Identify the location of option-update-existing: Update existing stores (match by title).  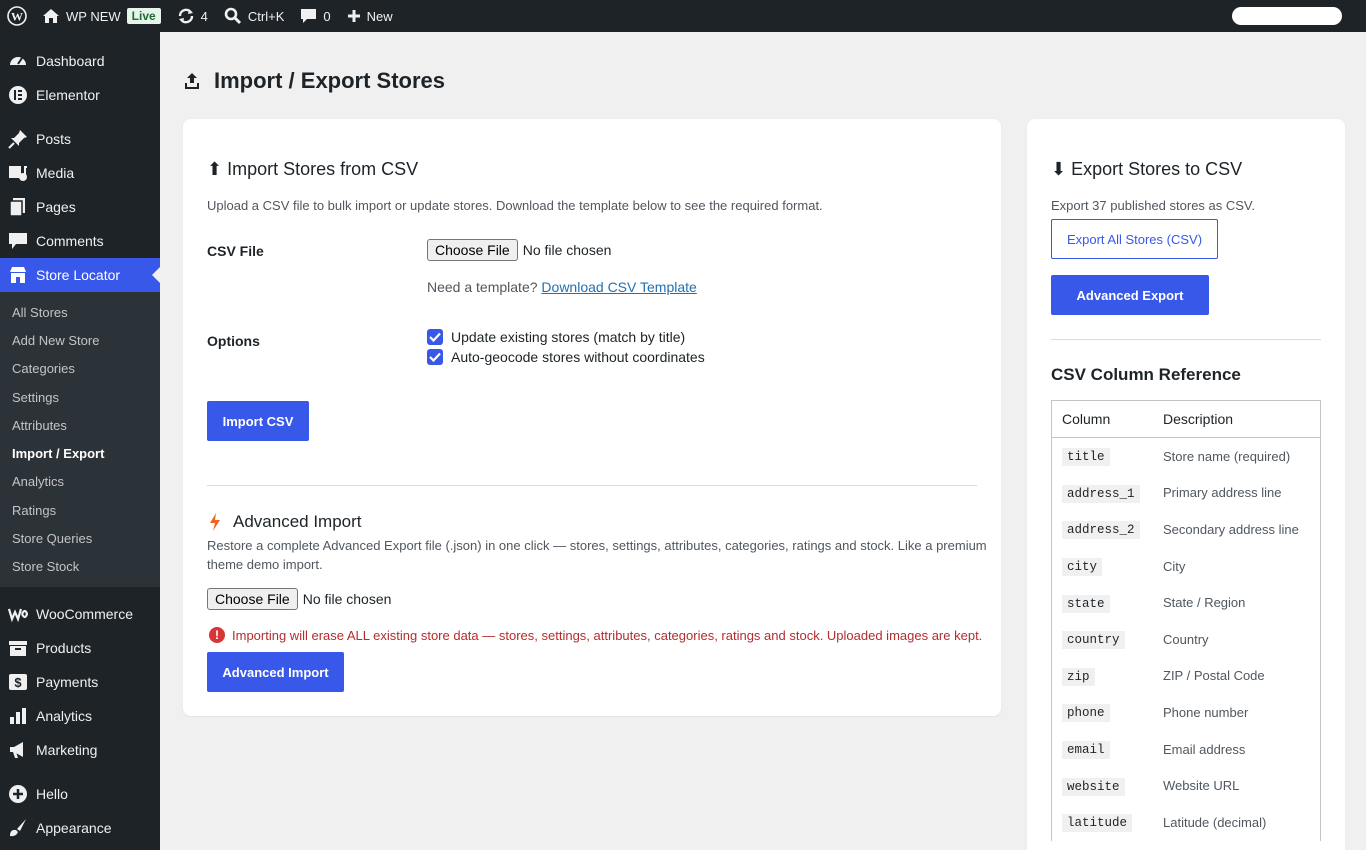
(556, 337).